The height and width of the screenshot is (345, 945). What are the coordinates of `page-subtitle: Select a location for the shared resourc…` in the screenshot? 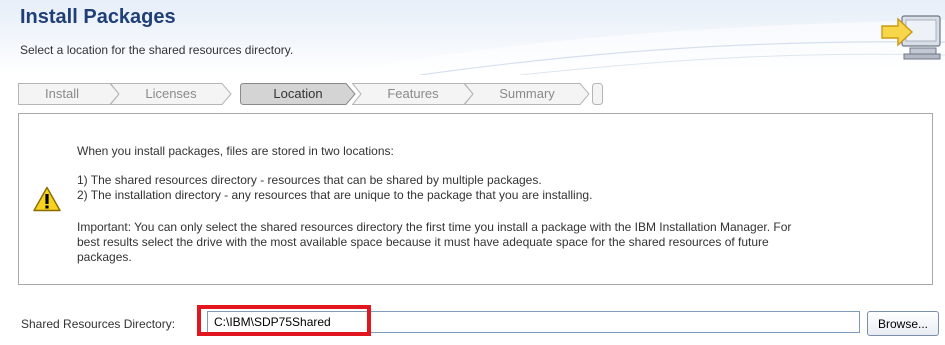 It's located at (157, 50).